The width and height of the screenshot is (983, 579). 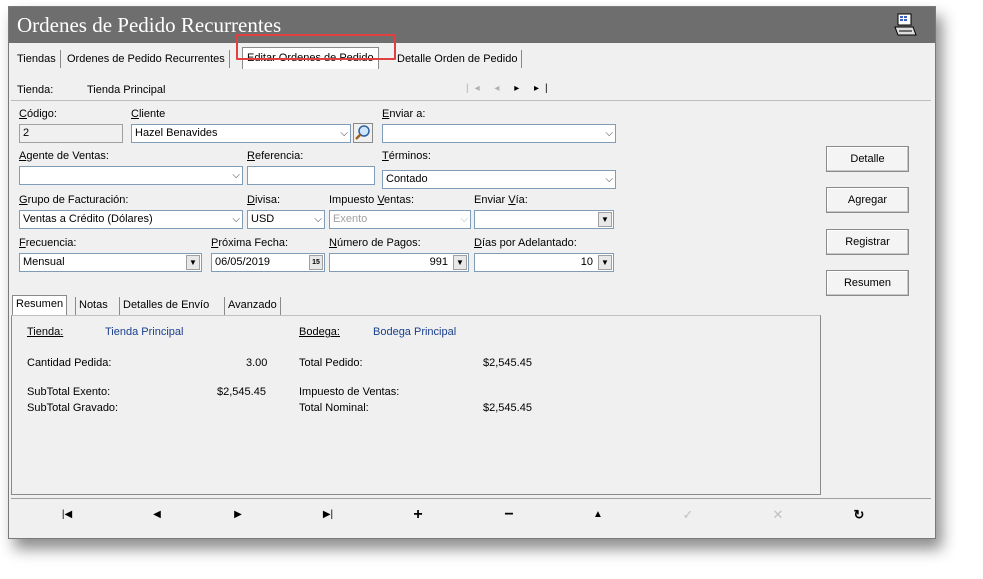 I want to click on summary-tienda-label: Tienda:, so click(x=45, y=332).